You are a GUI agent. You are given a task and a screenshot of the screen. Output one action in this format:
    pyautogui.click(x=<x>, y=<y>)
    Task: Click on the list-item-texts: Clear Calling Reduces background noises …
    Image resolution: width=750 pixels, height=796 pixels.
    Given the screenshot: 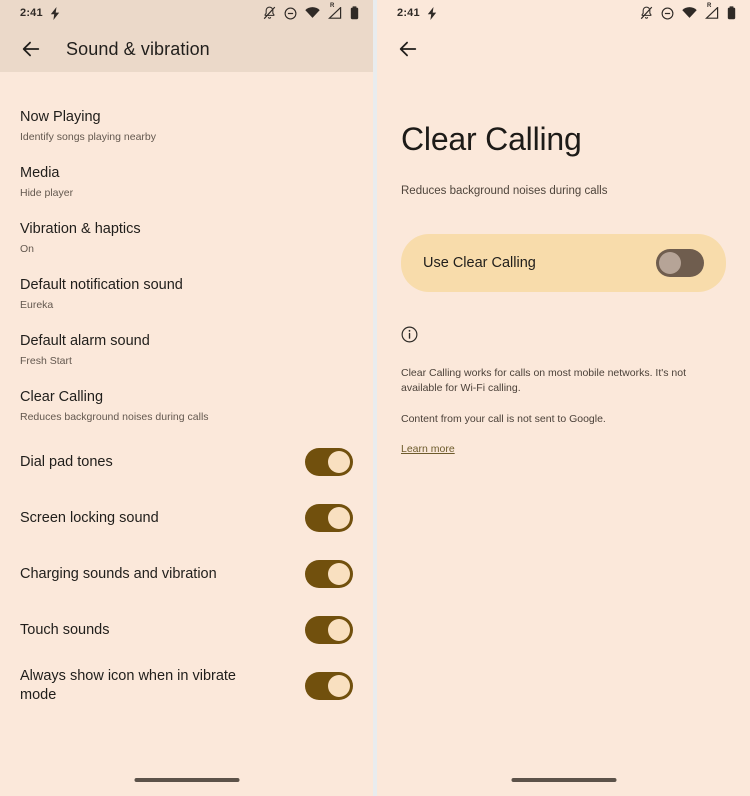 What is the action you would take?
    pyautogui.click(x=114, y=406)
    